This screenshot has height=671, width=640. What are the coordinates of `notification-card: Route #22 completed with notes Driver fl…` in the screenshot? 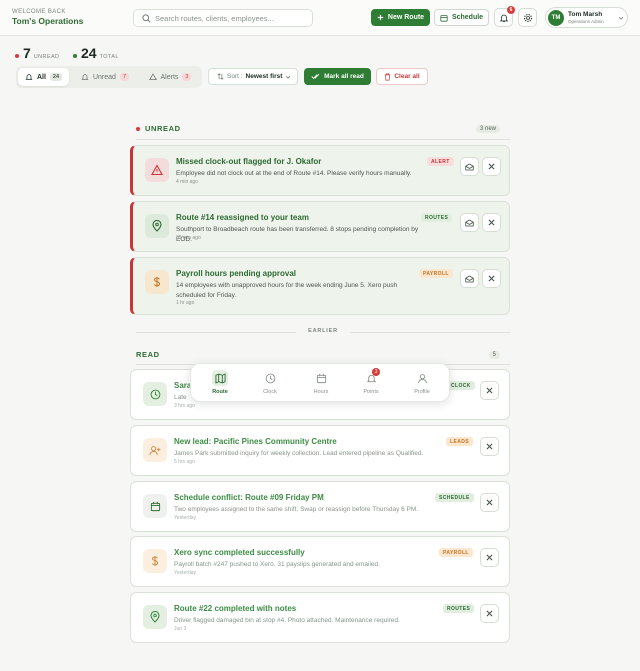 It's located at (320, 617).